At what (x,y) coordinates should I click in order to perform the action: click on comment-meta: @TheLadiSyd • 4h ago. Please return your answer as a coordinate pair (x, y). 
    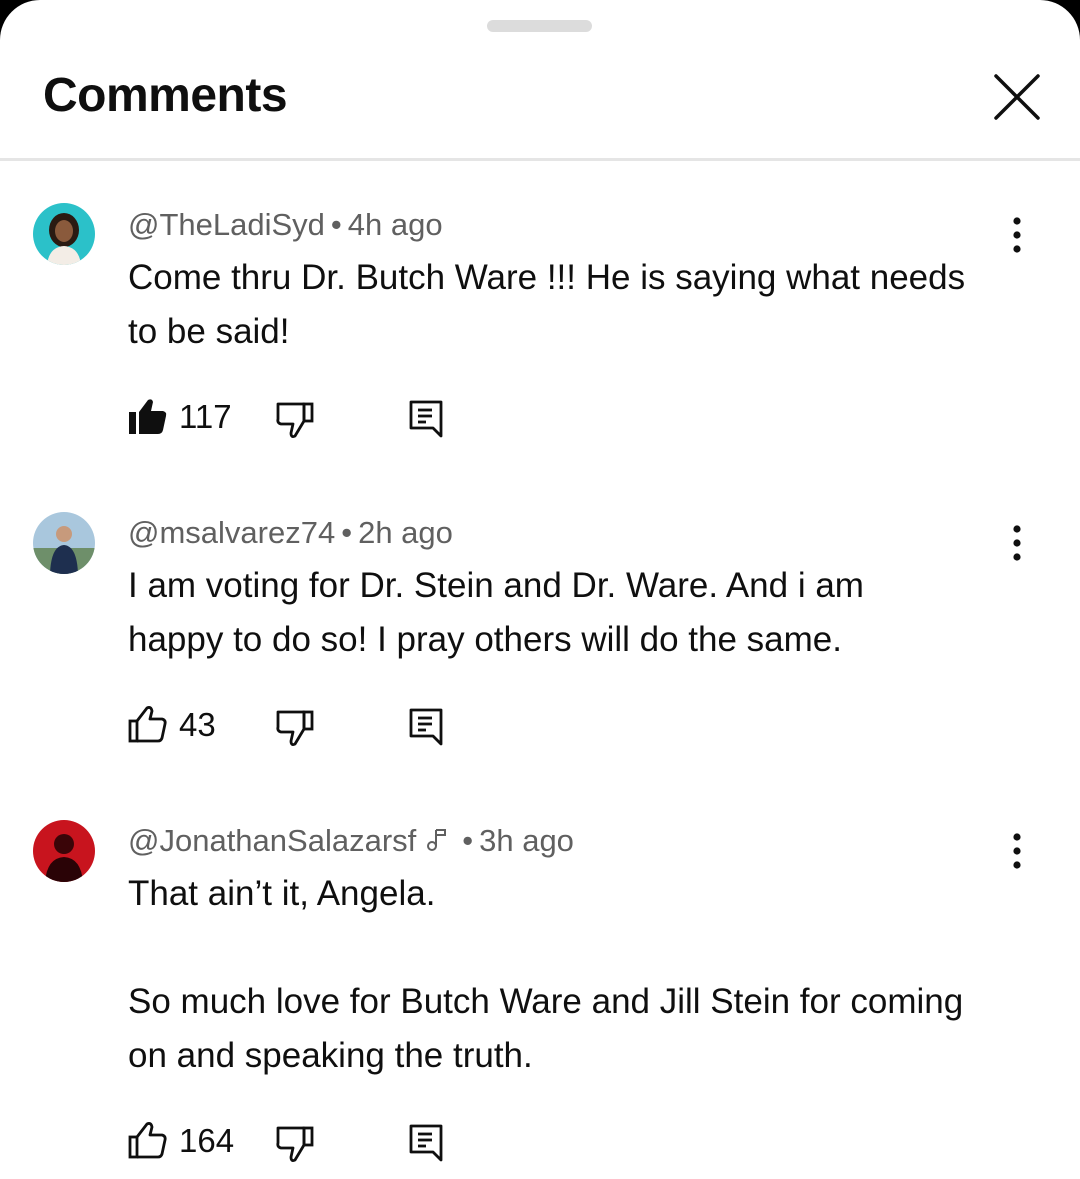
    Looking at the image, I should click on (285, 225).